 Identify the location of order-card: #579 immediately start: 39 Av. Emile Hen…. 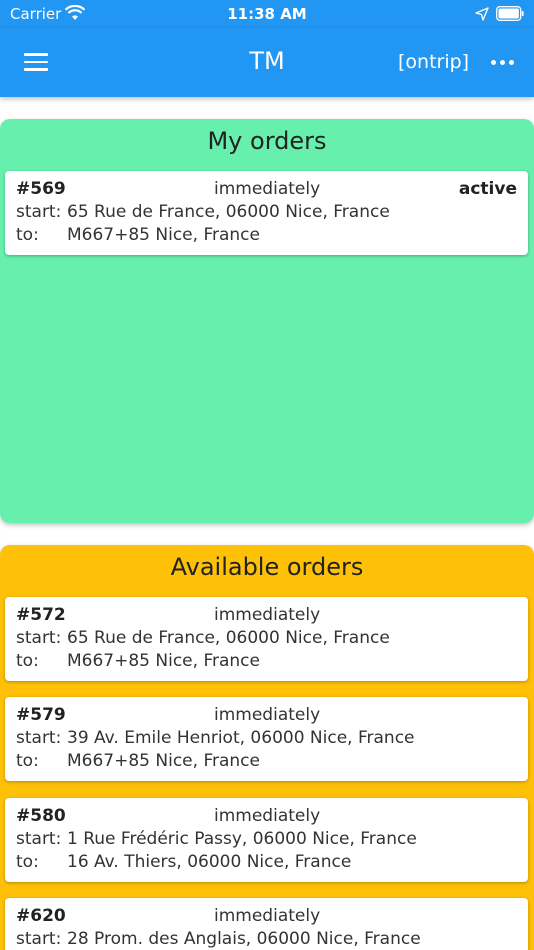
(266, 739).